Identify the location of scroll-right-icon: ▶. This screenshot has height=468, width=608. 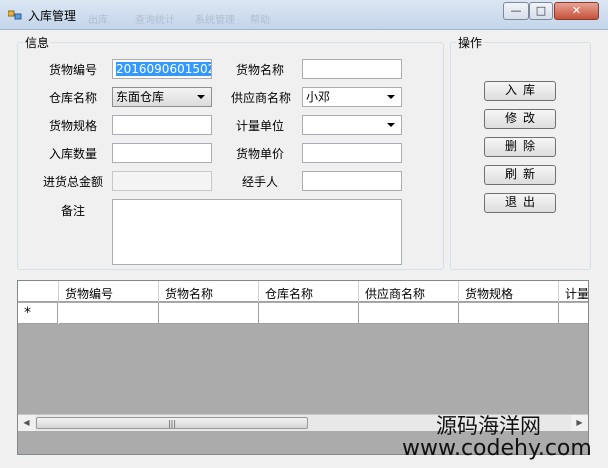
(579, 423).